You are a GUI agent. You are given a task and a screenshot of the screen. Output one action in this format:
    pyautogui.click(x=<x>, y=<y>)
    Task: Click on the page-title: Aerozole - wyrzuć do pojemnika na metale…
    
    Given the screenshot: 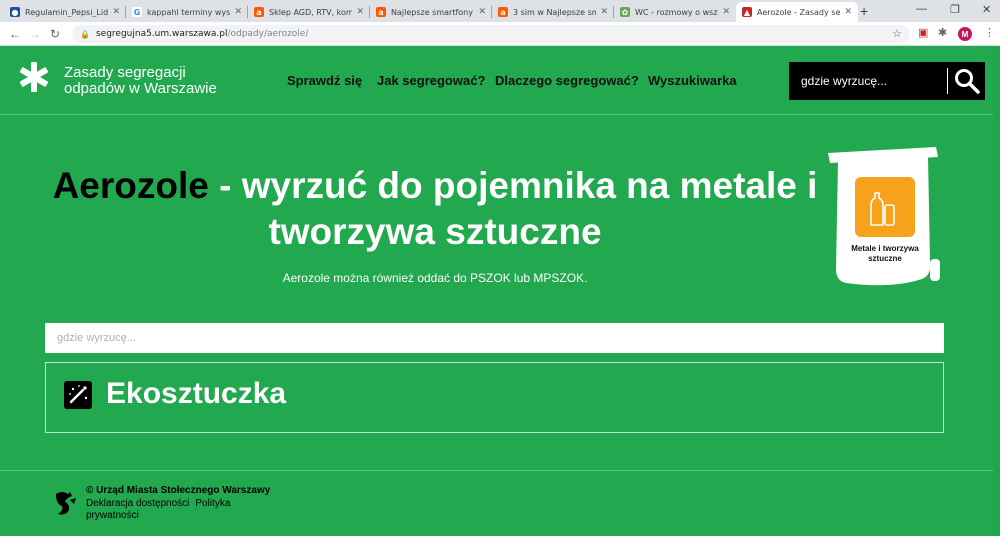 What is the action you would take?
    pyautogui.click(x=435, y=208)
    